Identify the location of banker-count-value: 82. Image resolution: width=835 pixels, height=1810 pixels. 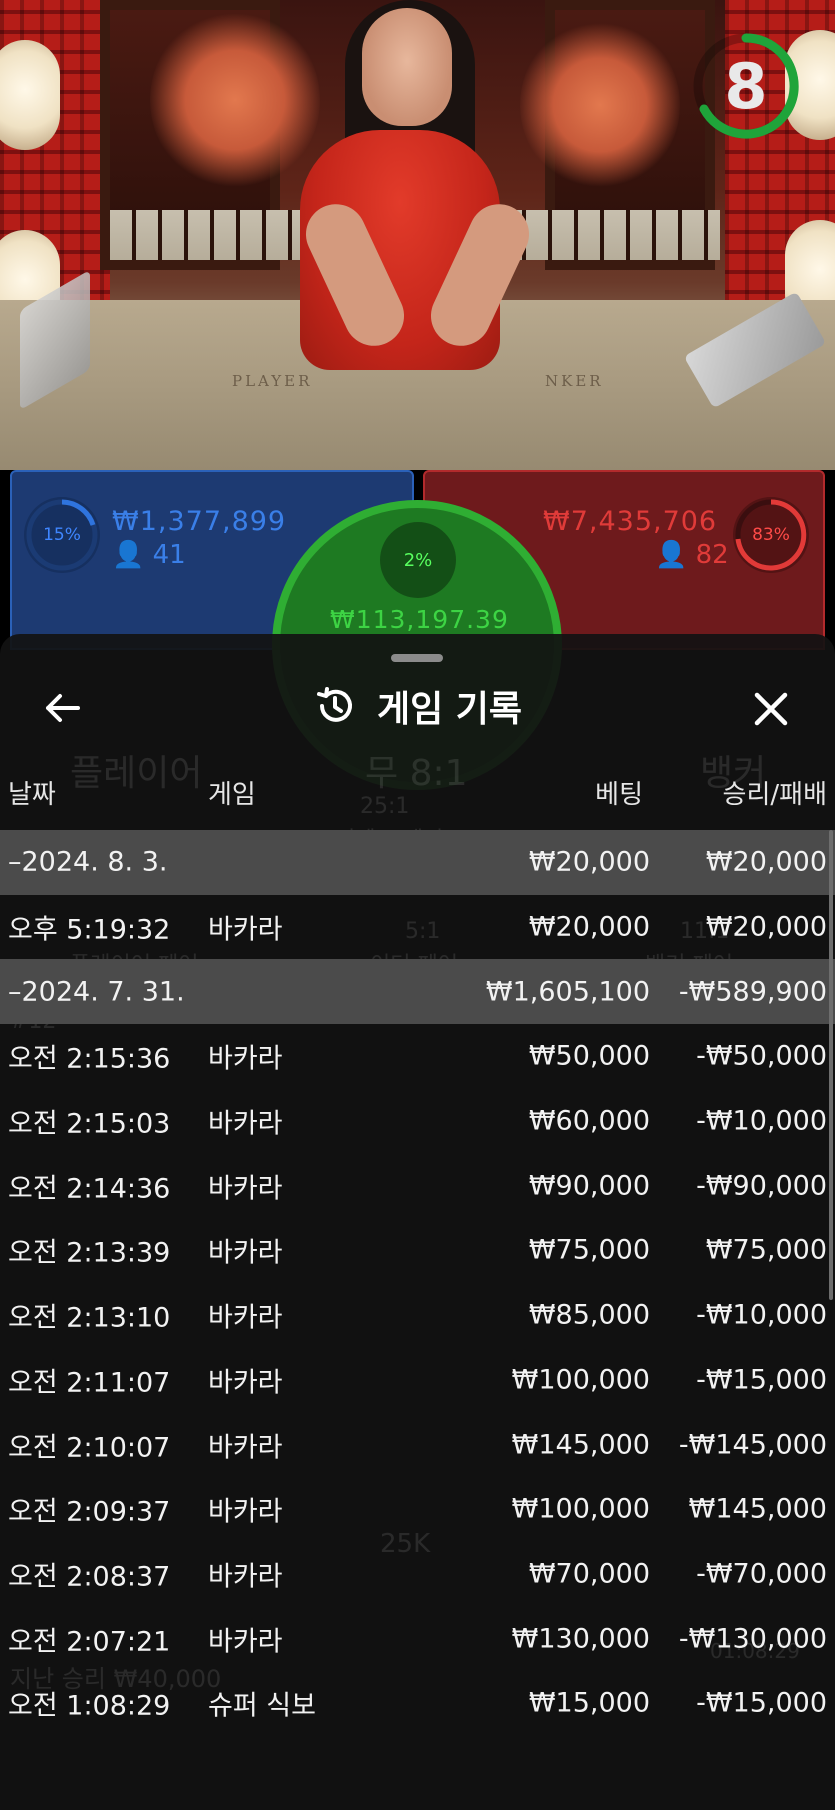
(712, 555).